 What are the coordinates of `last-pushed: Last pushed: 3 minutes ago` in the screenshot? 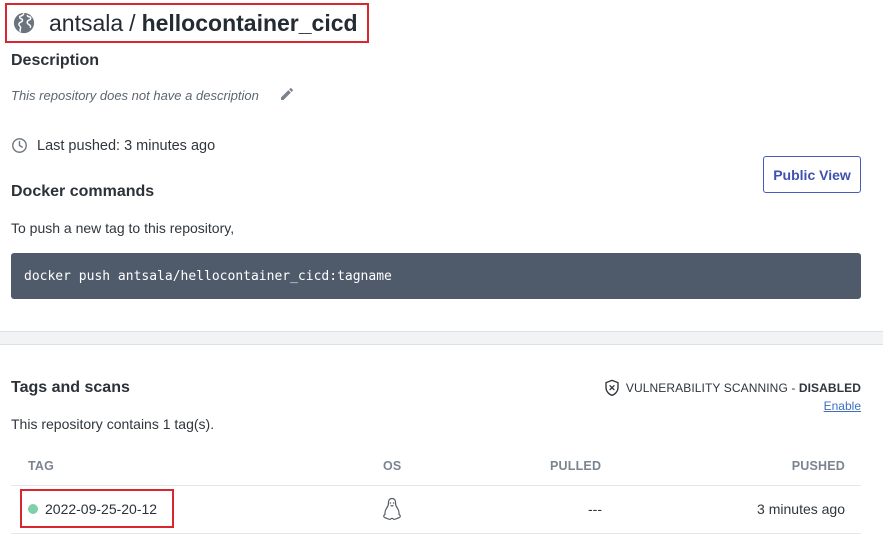 It's located at (113, 145).